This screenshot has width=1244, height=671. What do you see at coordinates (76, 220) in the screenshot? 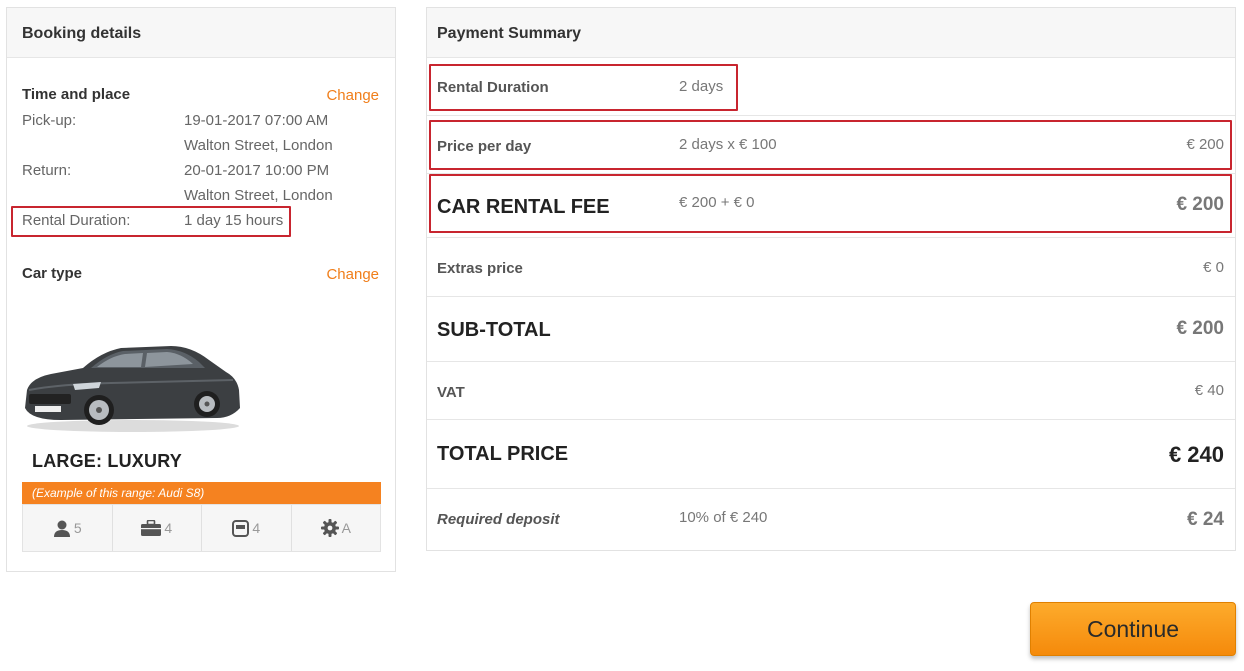
I see `rental-duration-label: Rental Duration:` at bounding box center [76, 220].